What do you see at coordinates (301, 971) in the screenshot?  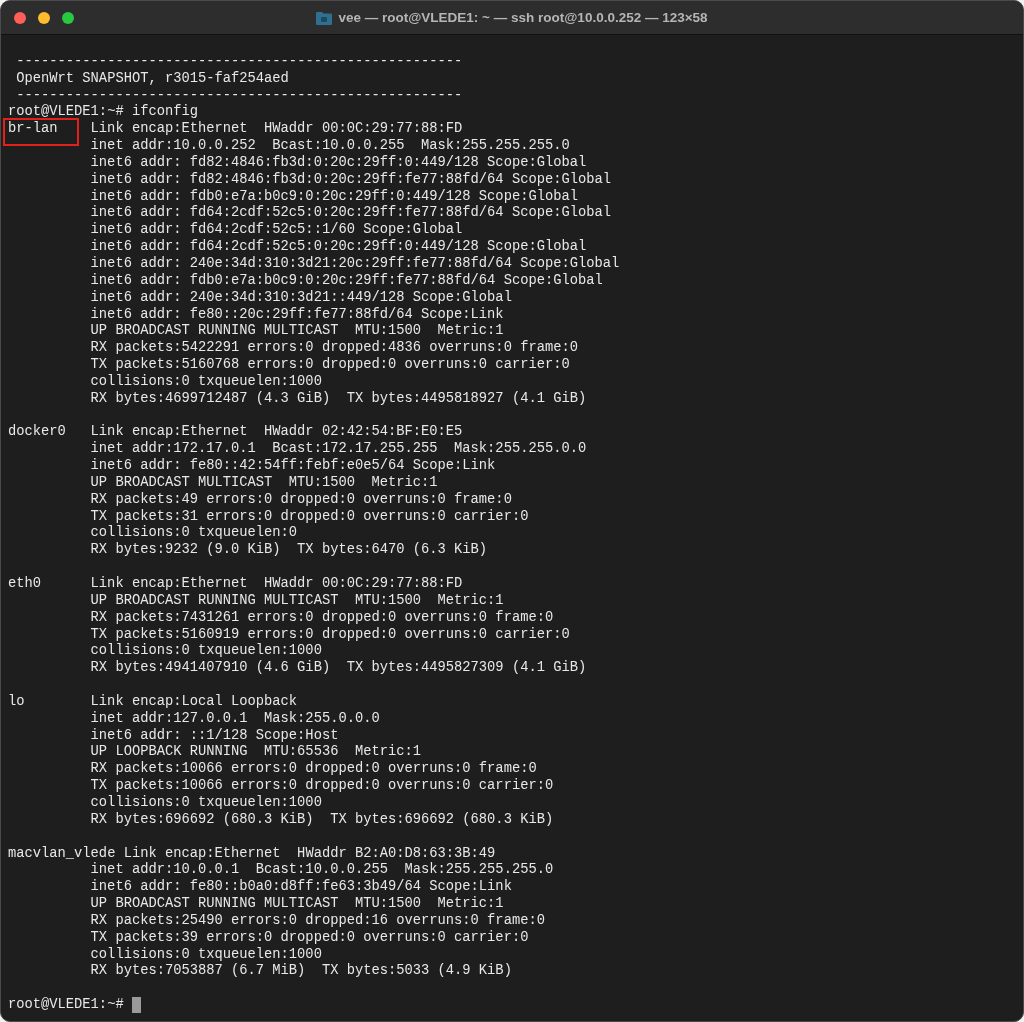 I see `terminal-line: RX bytes:7053887 (6.7 MiB) TX bytes:5033 (4.9 KiB)` at bounding box center [301, 971].